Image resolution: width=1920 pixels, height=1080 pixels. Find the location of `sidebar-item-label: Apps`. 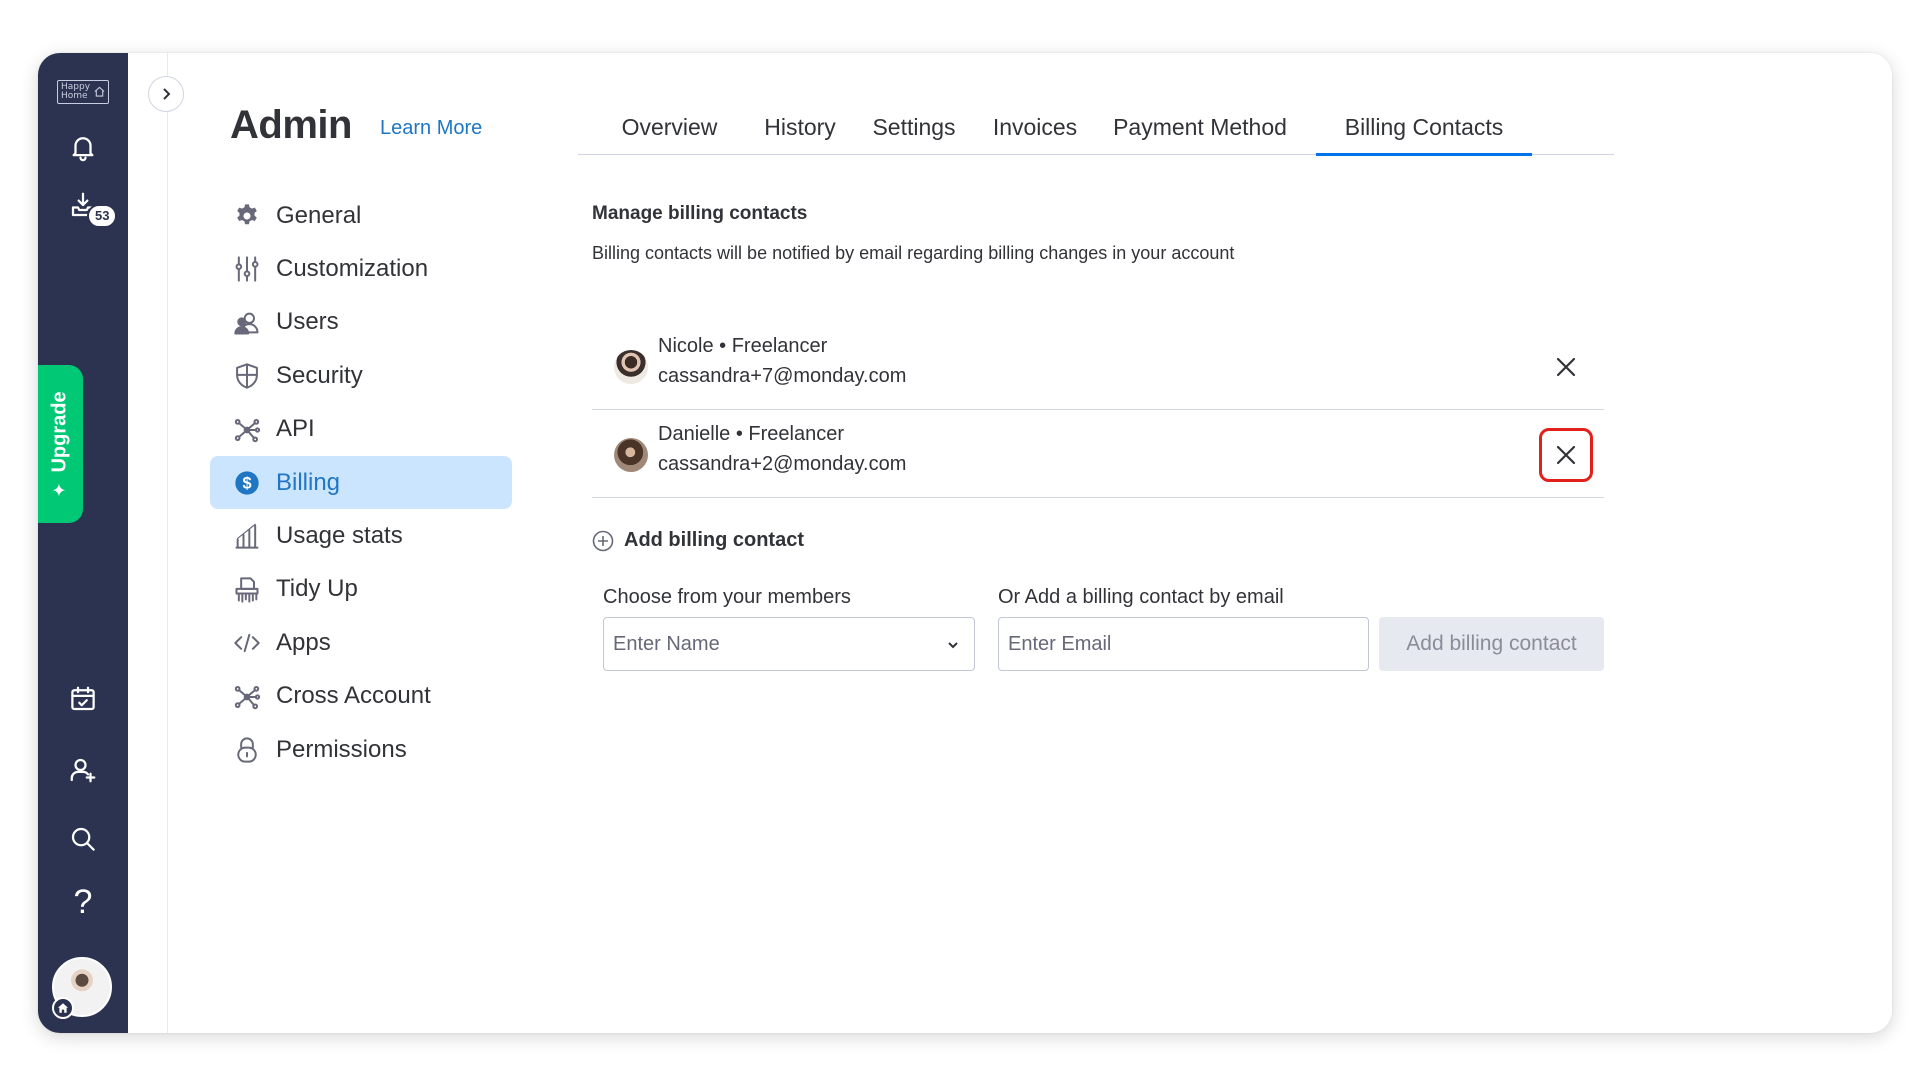

sidebar-item-label: Apps is located at coordinates (303, 642).